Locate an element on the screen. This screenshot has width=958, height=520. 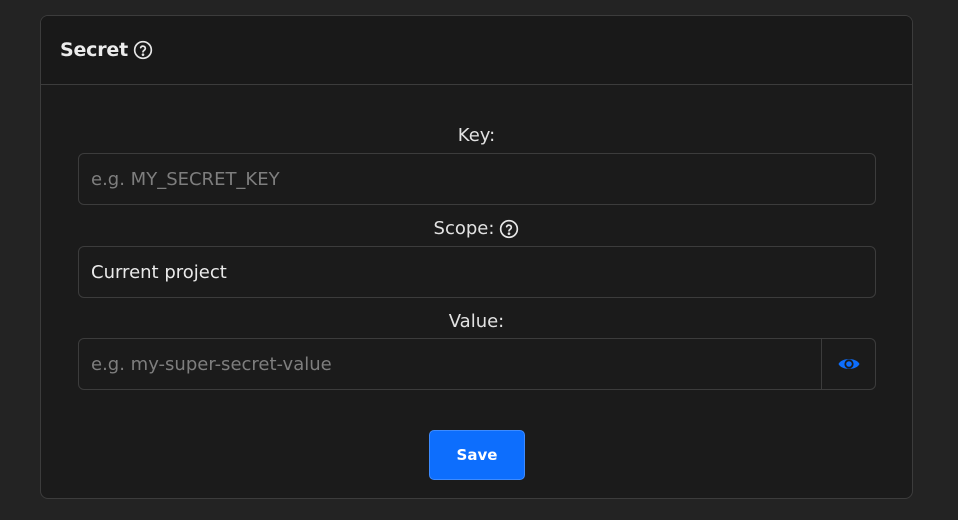
key-label: Key: is located at coordinates (476, 135).